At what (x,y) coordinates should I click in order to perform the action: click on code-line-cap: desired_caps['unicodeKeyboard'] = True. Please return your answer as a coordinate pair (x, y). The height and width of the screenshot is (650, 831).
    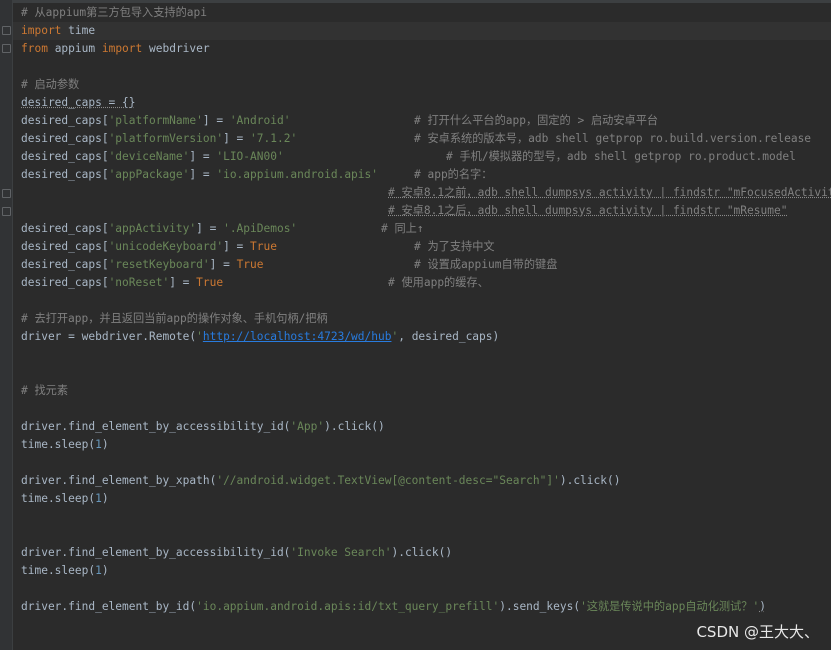
    Looking at the image, I should click on (149, 247).